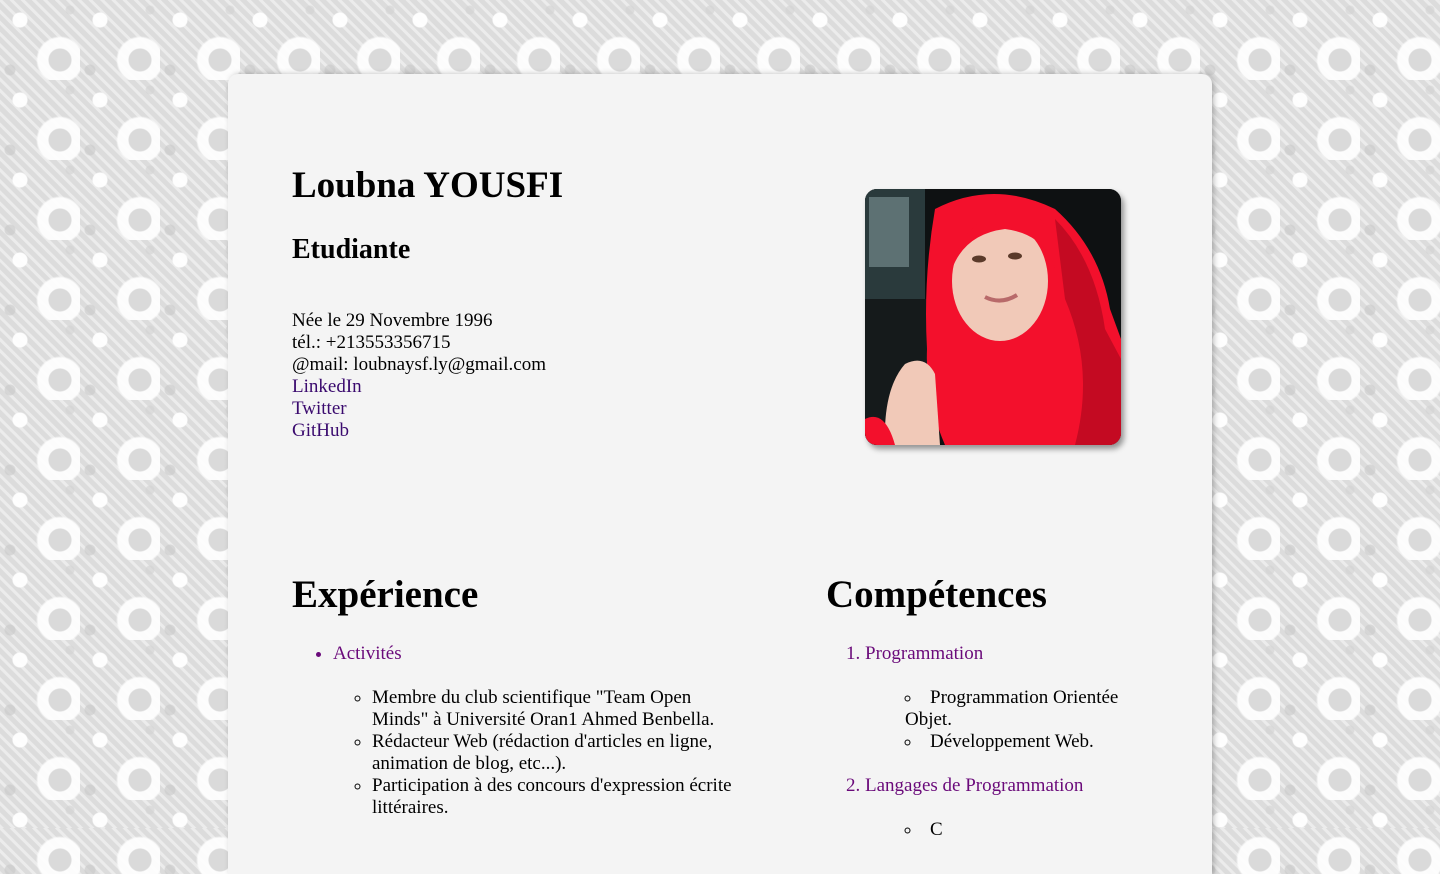  Describe the element at coordinates (351, 249) in the screenshot. I see `person-role: Etudiante` at that location.